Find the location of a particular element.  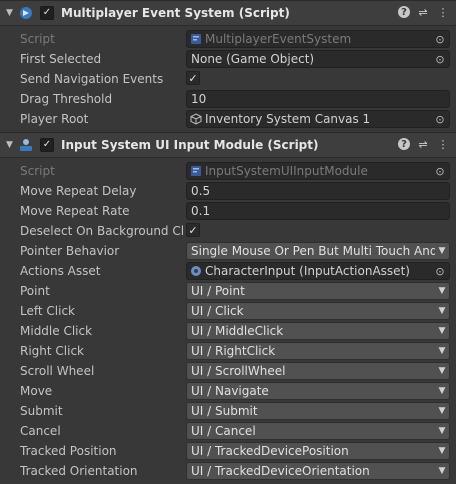

tracked-position-dropdown: UI / TrackedDevicePosition ▼ is located at coordinates (318, 451).